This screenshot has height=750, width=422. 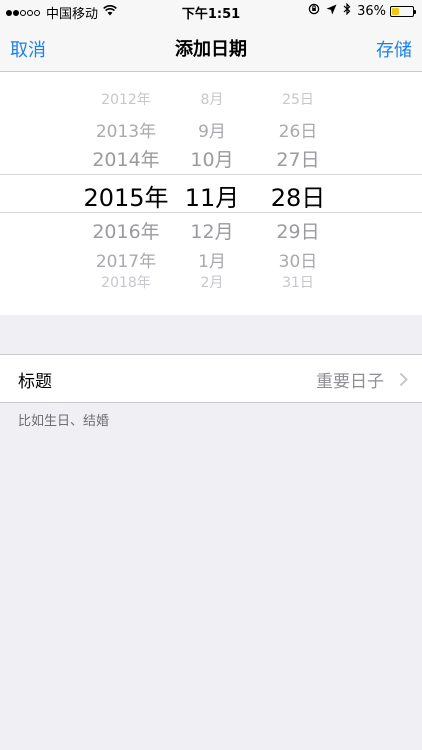 I want to click on picker-selected-day: 28日, so click(x=298, y=195).